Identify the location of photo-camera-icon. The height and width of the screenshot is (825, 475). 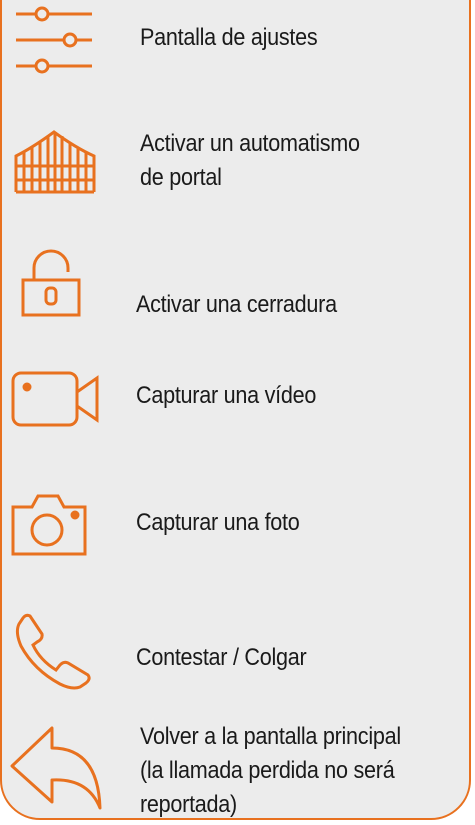
(49, 525).